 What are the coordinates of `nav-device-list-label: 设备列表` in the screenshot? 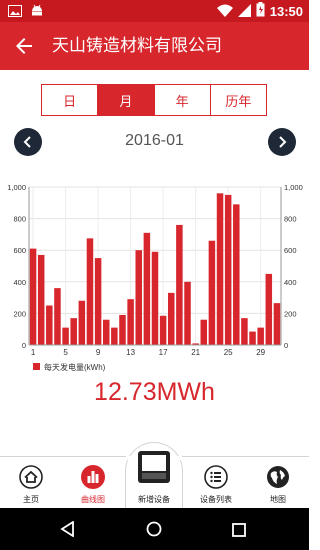 It's located at (216, 499).